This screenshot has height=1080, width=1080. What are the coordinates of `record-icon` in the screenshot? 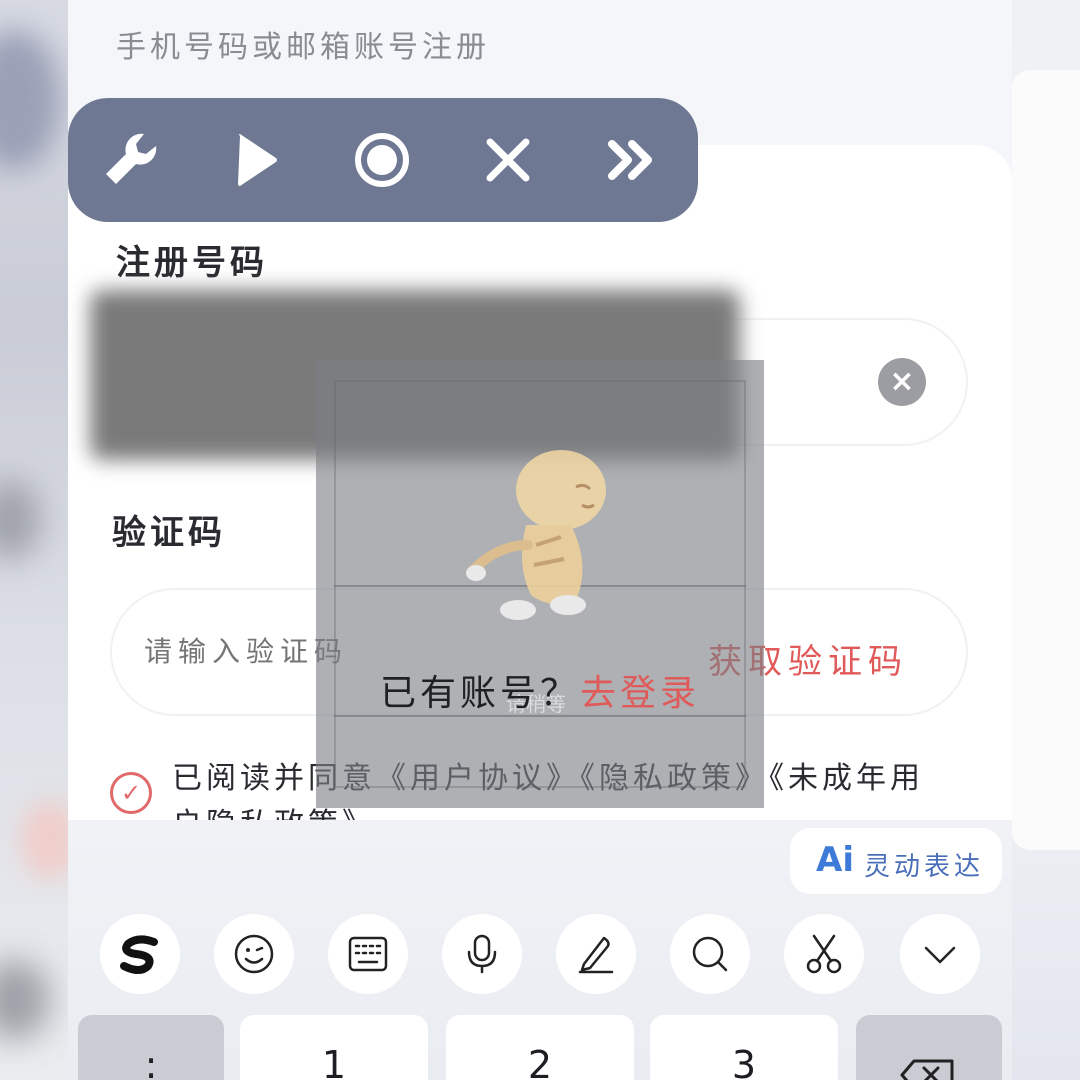 It's located at (382, 160).